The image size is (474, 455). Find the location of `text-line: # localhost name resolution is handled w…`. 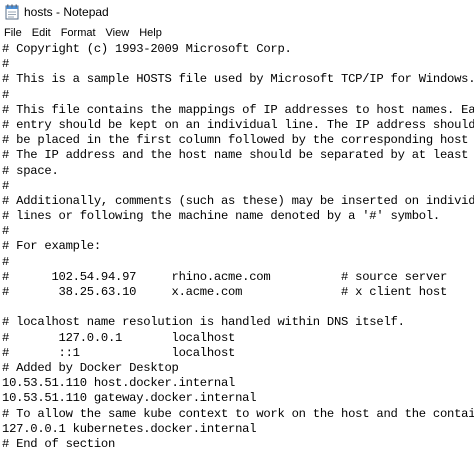

text-line: # localhost name resolution is handled w… is located at coordinates (203, 322).